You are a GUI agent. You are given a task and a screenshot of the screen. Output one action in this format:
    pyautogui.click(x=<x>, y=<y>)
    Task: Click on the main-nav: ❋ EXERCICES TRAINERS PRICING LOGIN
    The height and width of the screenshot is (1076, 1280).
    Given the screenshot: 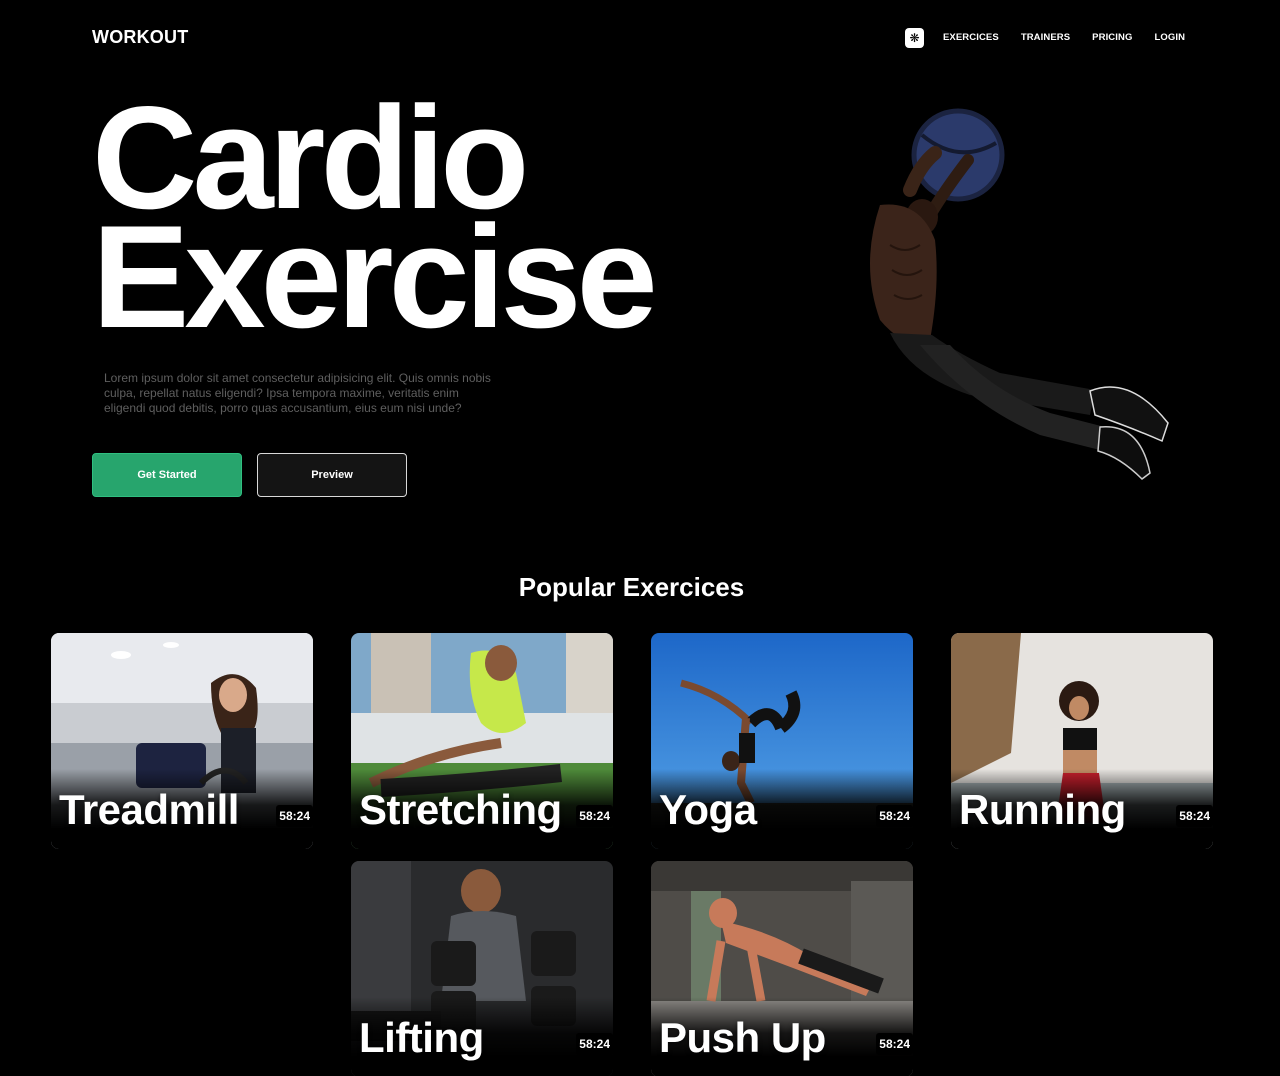 What is the action you would take?
    pyautogui.click(x=1045, y=37)
    